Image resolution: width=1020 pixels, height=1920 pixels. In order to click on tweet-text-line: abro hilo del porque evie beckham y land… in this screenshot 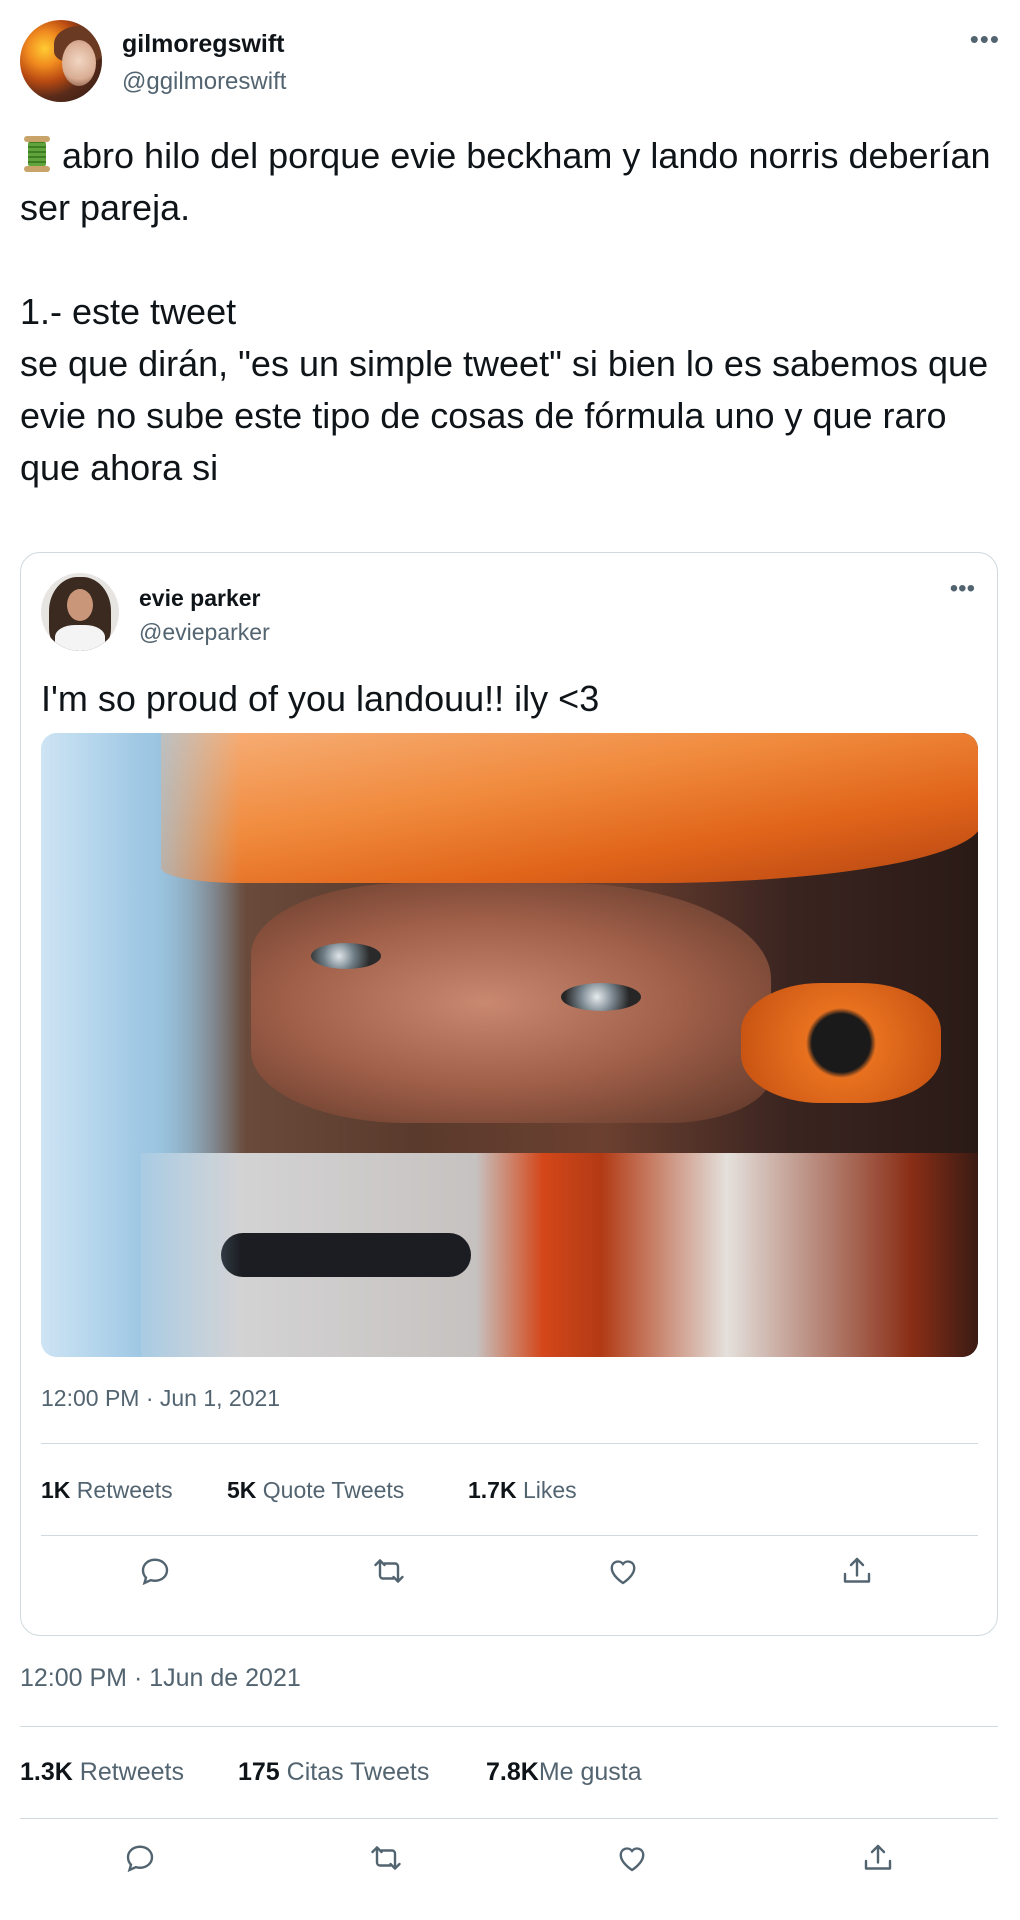, I will do `click(512, 182)`.